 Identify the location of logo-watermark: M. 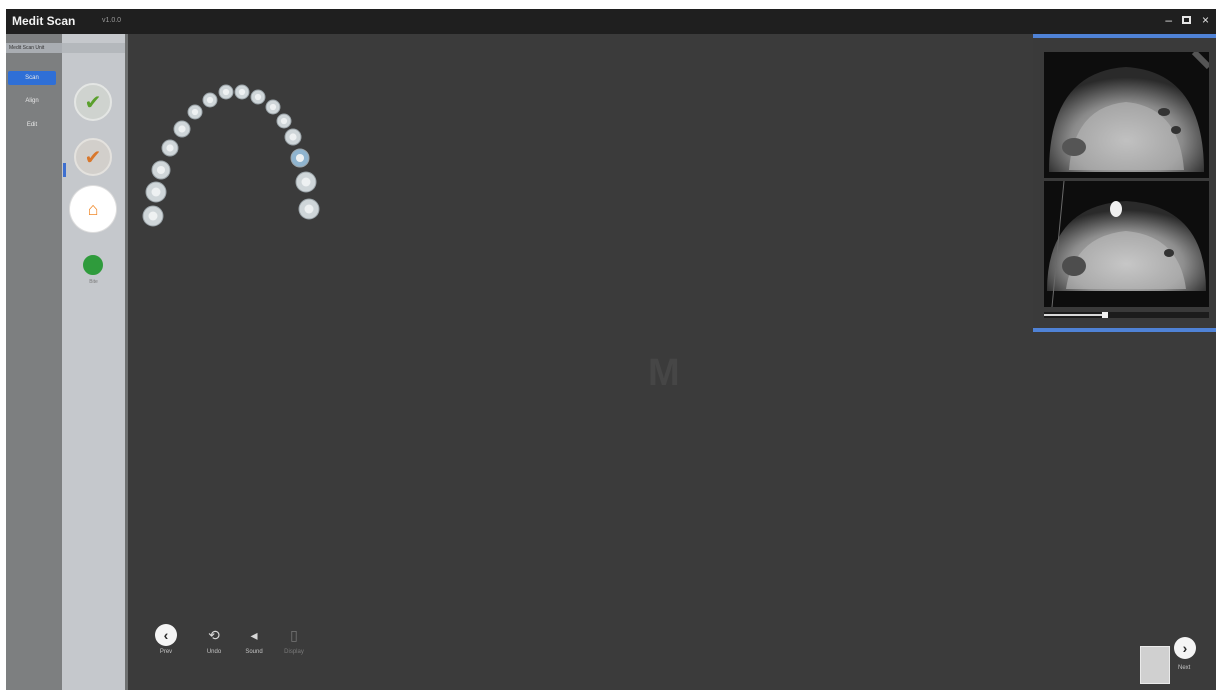
(664, 373).